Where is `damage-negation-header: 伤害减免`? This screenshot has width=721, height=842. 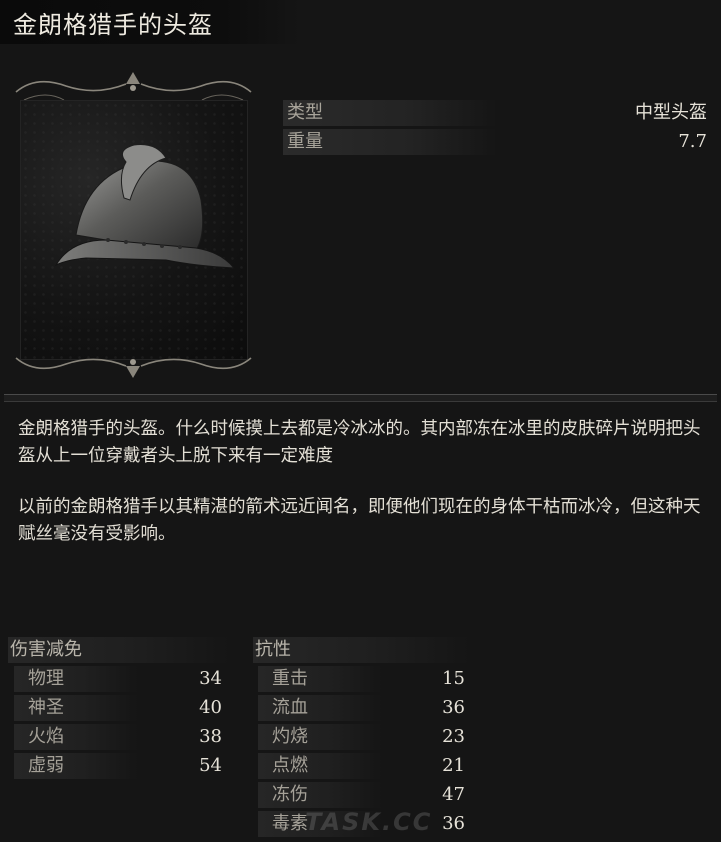 damage-negation-header: 伤害减免 is located at coordinates (119, 650).